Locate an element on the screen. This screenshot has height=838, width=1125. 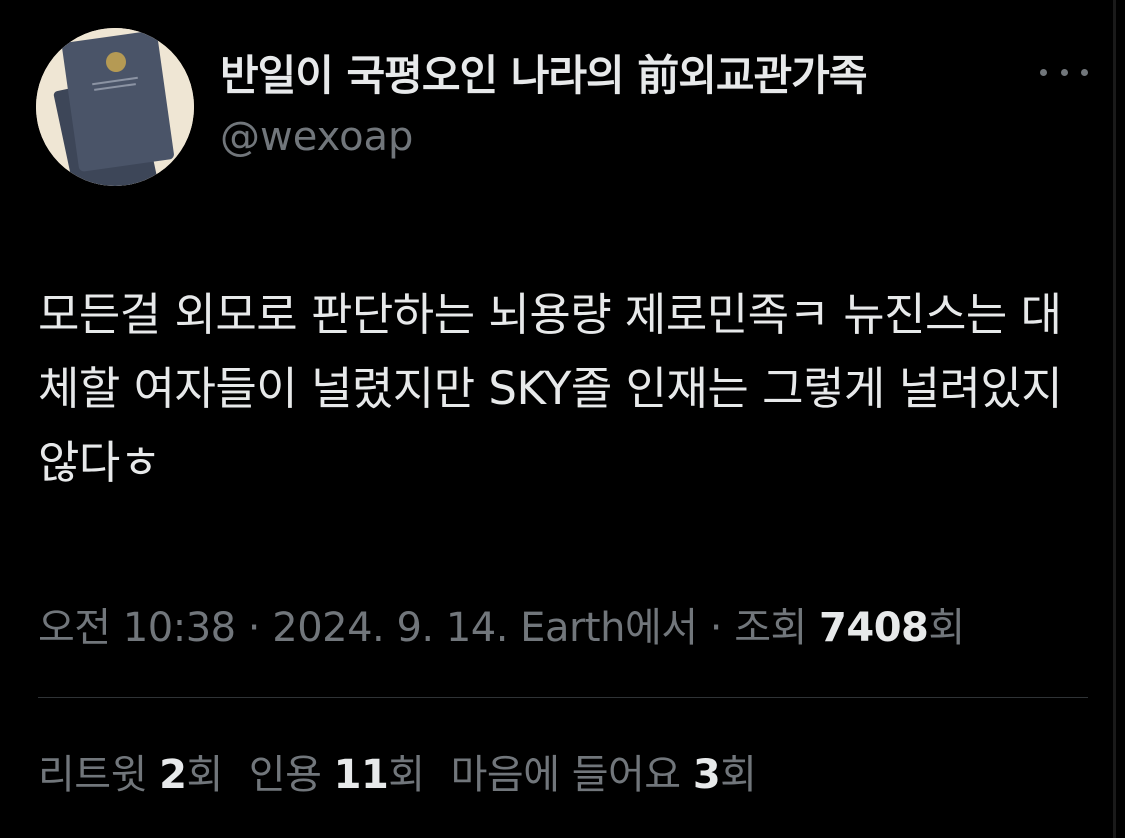
retweets-stat: 리트윗 2회 is located at coordinates (130, 775).